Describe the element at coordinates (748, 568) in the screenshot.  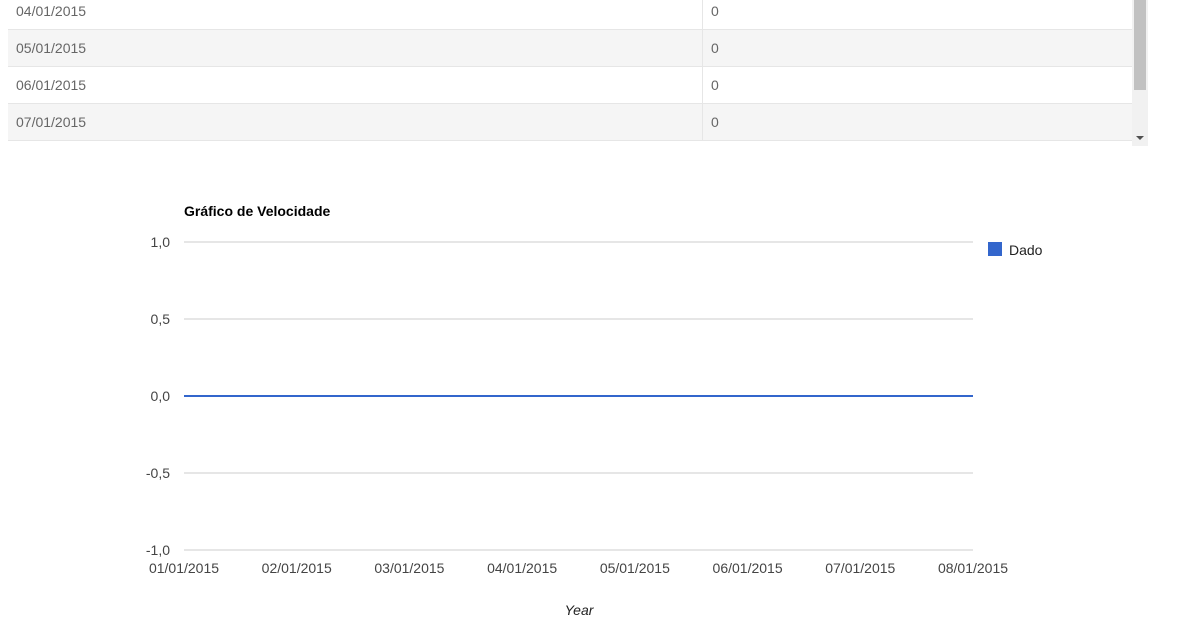
I see `x-tick-label: 06/01/2015` at that location.